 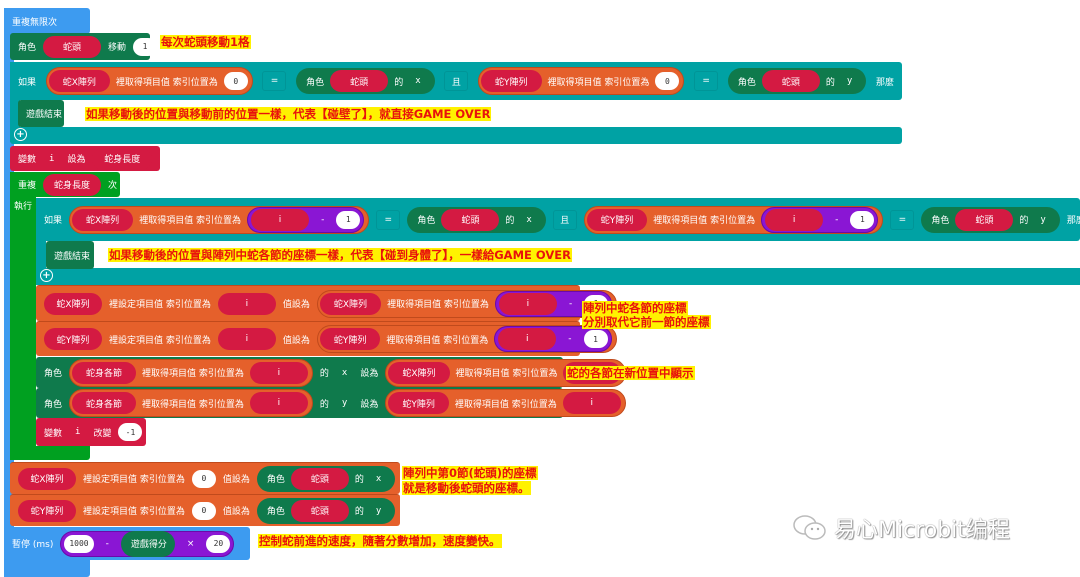 I want to click on array-get-reporter: 蛇Y陣列 裡取得項目值 索引位置為 i, so click(x=505, y=403).